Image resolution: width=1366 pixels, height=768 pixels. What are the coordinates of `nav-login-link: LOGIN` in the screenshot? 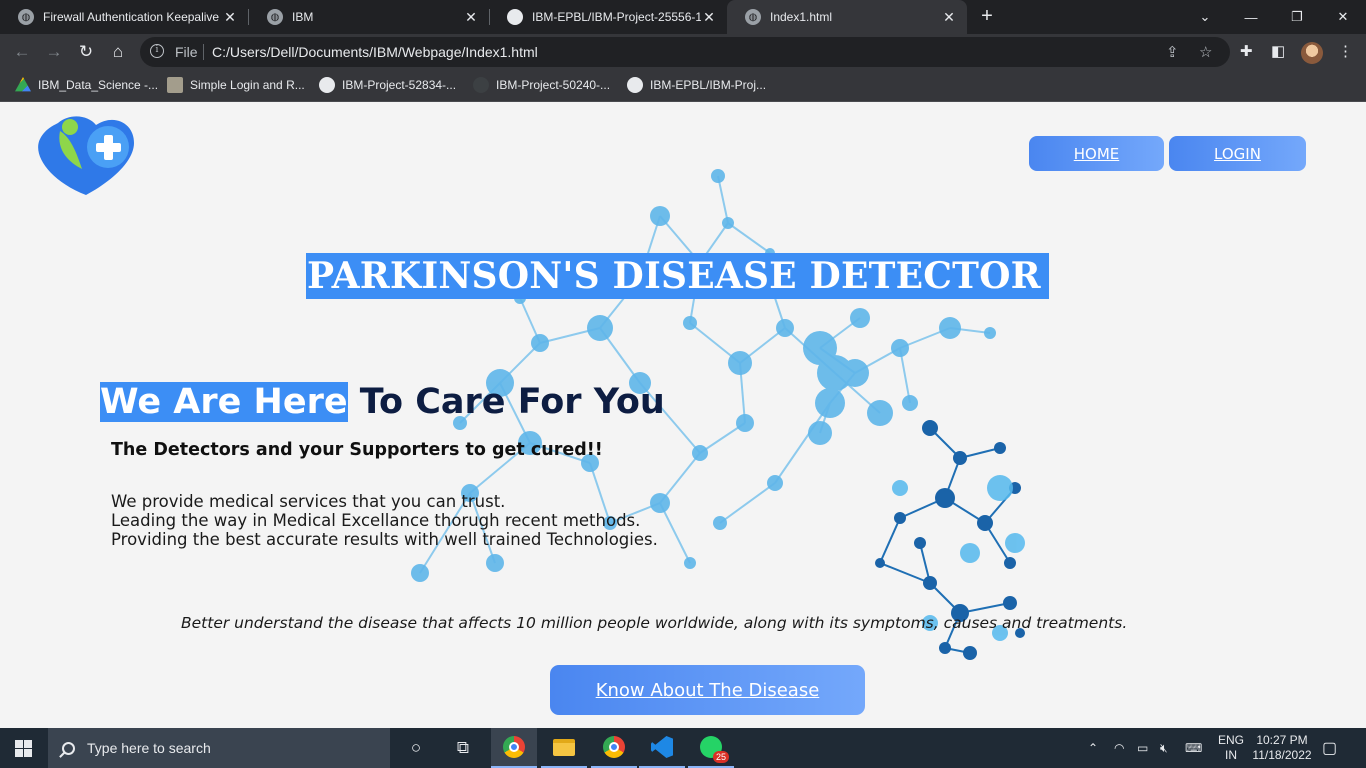 It's located at (1237, 153).